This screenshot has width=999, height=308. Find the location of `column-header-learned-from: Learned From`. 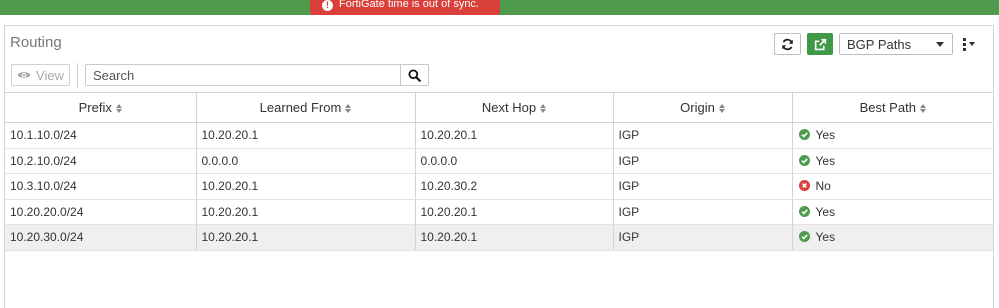

column-header-learned-from: Learned From is located at coordinates (306, 107).